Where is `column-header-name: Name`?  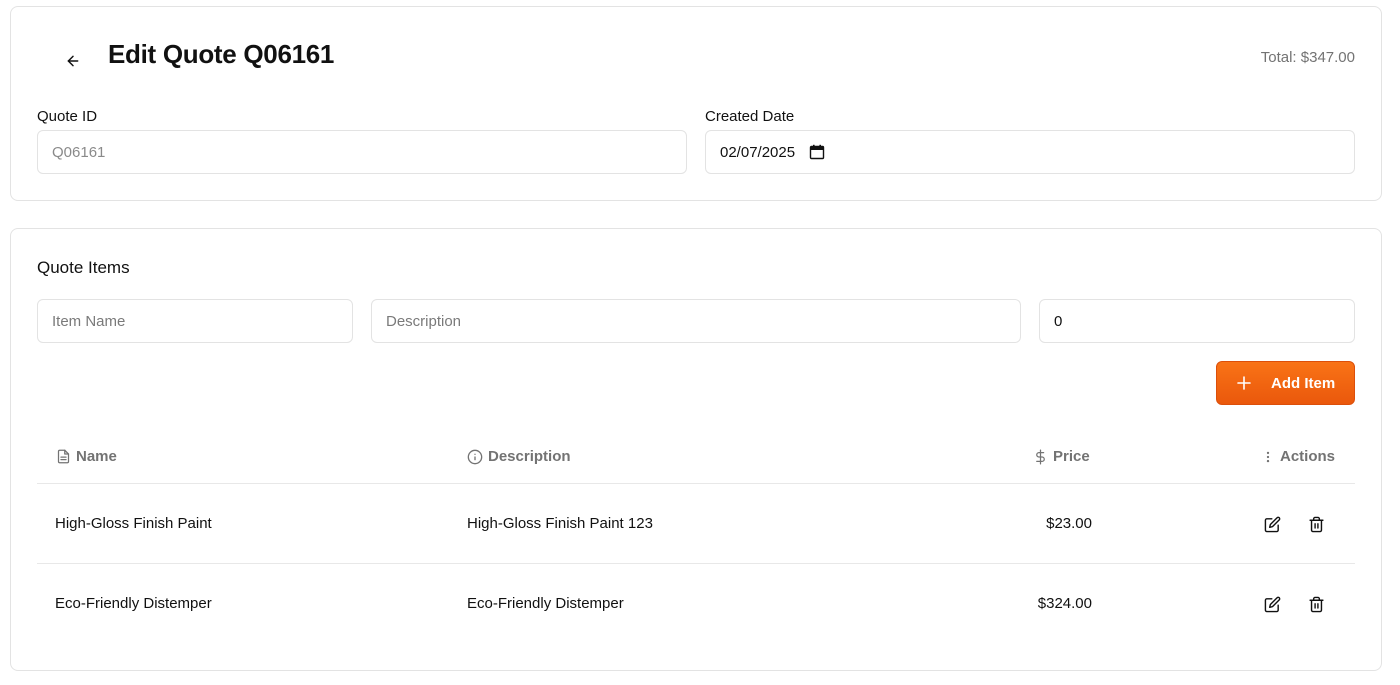 column-header-name: Name is located at coordinates (86, 456).